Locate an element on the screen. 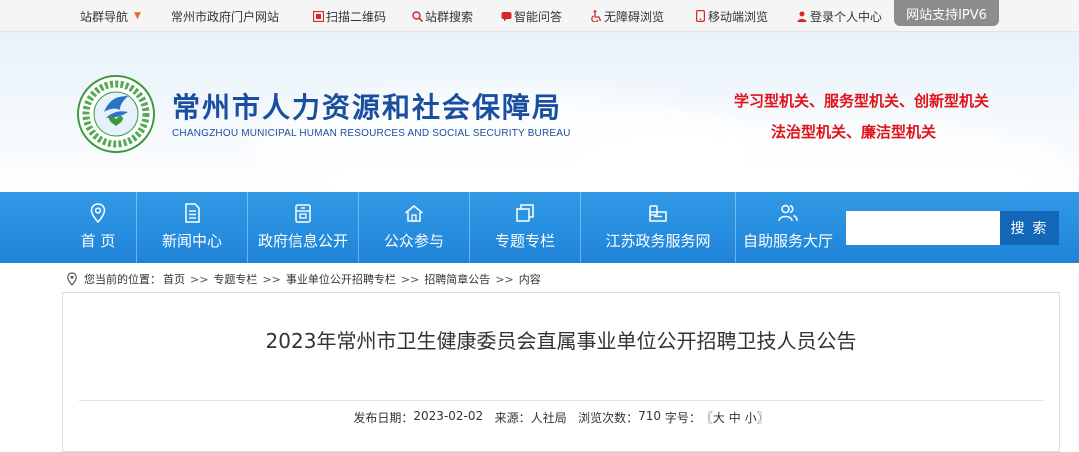  views-label: 浏览次数： is located at coordinates (608, 418).